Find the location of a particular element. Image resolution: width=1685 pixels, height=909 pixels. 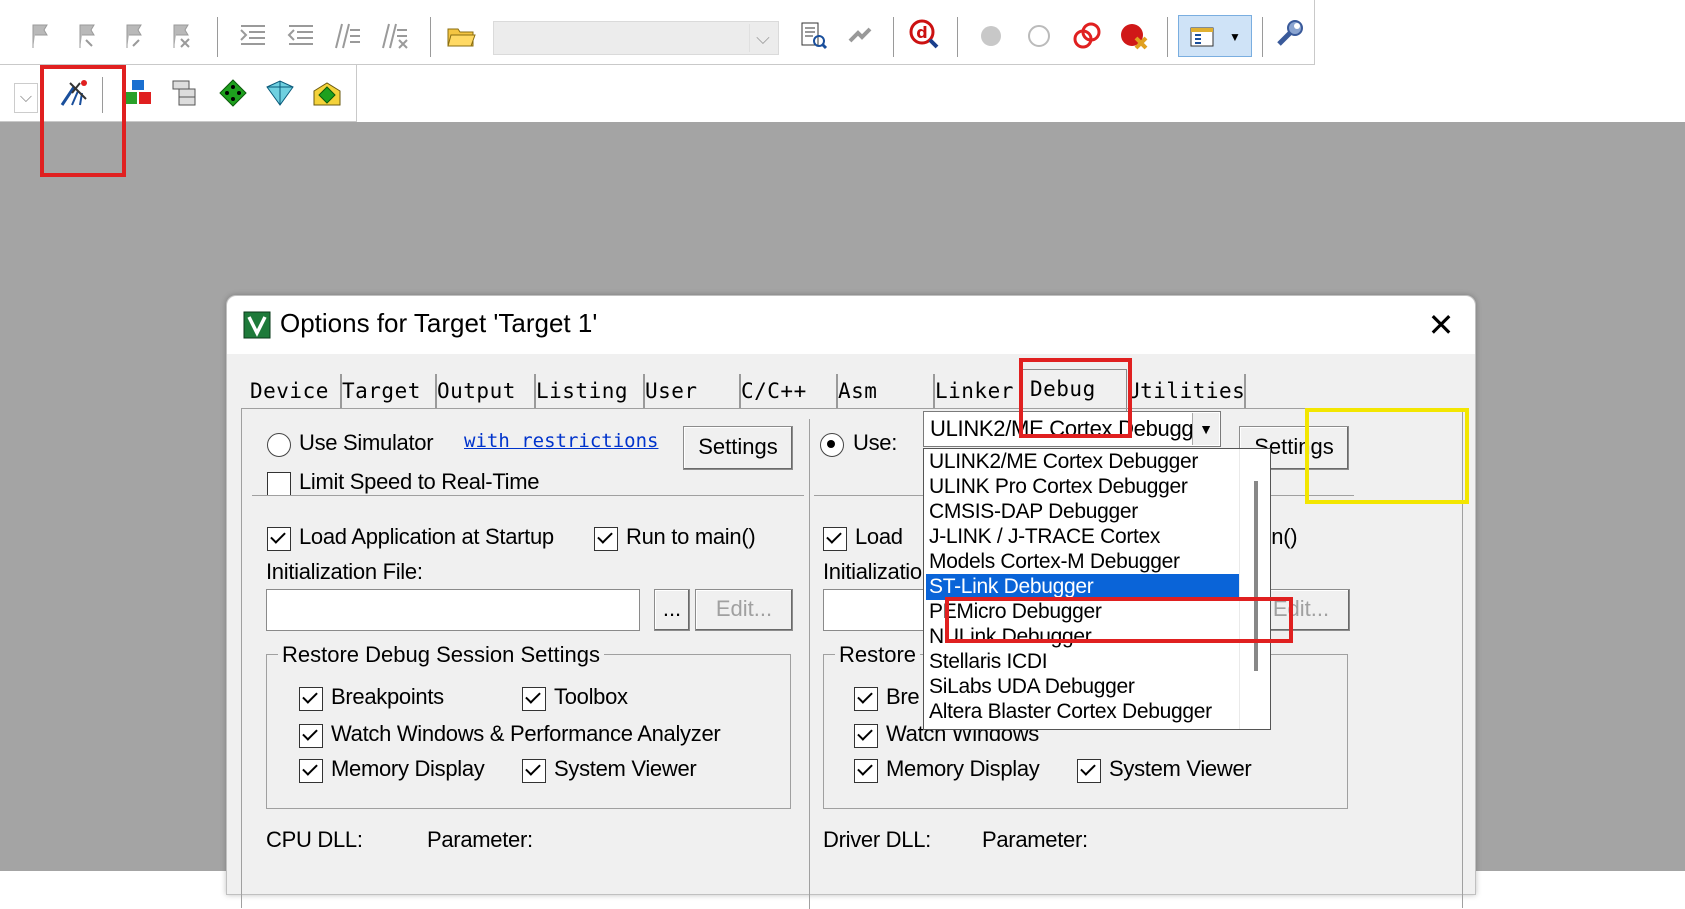

comment-icon is located at coordinates (348, 36).